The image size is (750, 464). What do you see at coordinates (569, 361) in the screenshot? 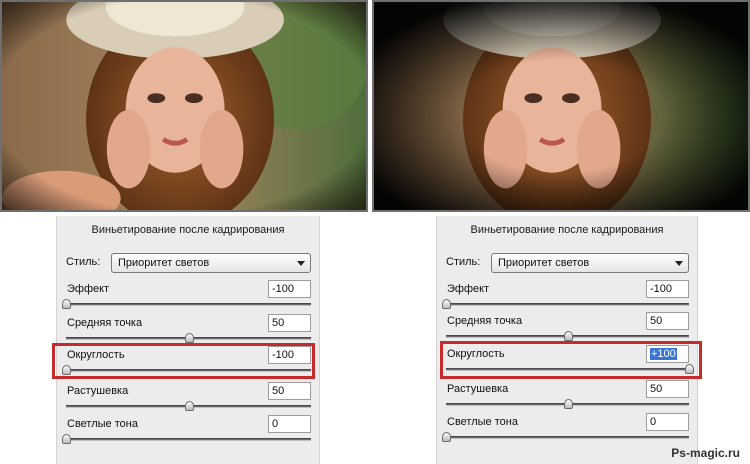
I see `param-roundness: Округлость +100` at bounding box center [569, 361].